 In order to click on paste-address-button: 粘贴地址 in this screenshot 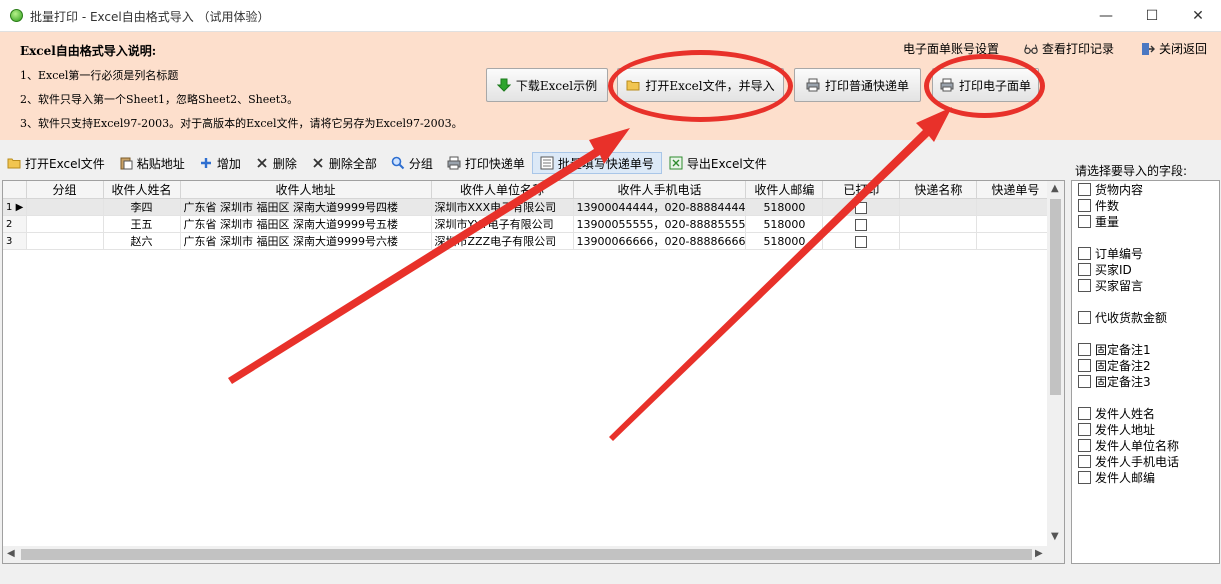, I will do `click(152, 163)`.